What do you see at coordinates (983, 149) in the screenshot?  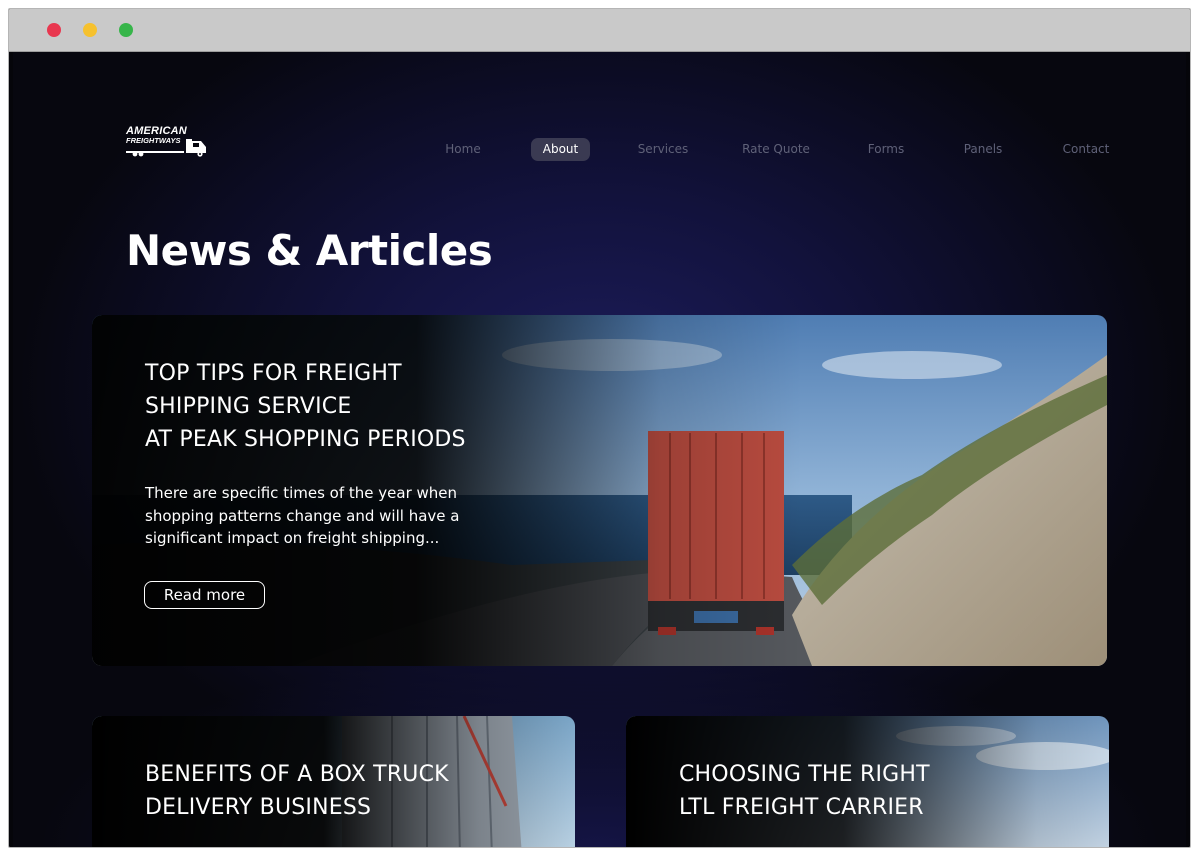 I see `nav-panels: Panels` at bounding box center [983, 149].